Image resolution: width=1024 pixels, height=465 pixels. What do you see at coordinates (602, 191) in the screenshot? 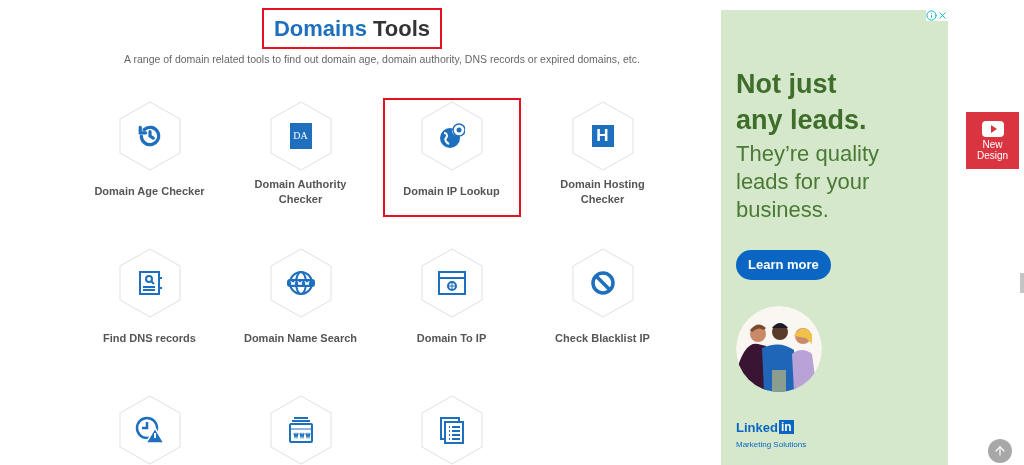
I see `tool-link: Domain Hosting Checker` at bounding box center [602, 191].